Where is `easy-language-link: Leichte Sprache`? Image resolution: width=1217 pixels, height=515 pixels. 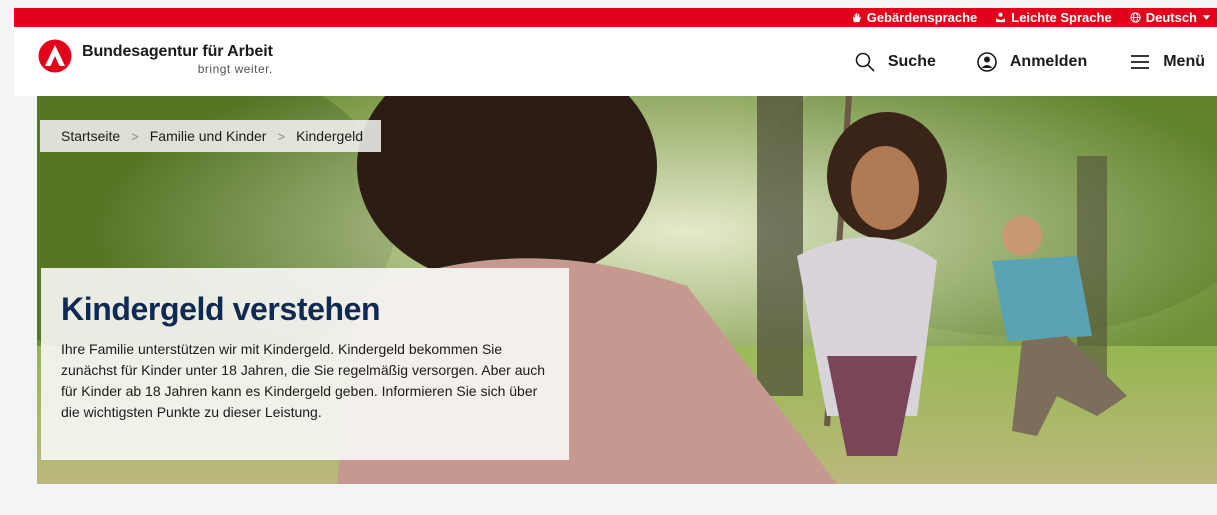 easy-language-link: Leichte Sprache is located at coordinates (1053, 17).